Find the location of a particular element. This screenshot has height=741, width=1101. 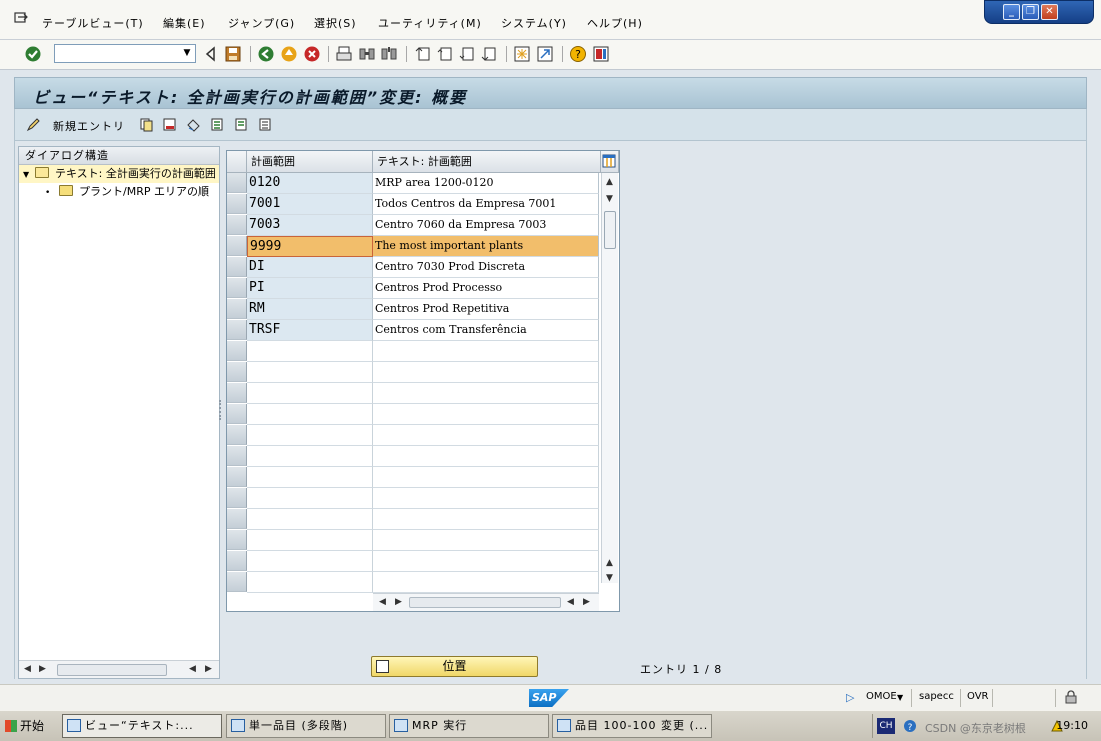

customize-layout-icon is located at coordinates (601, 54).